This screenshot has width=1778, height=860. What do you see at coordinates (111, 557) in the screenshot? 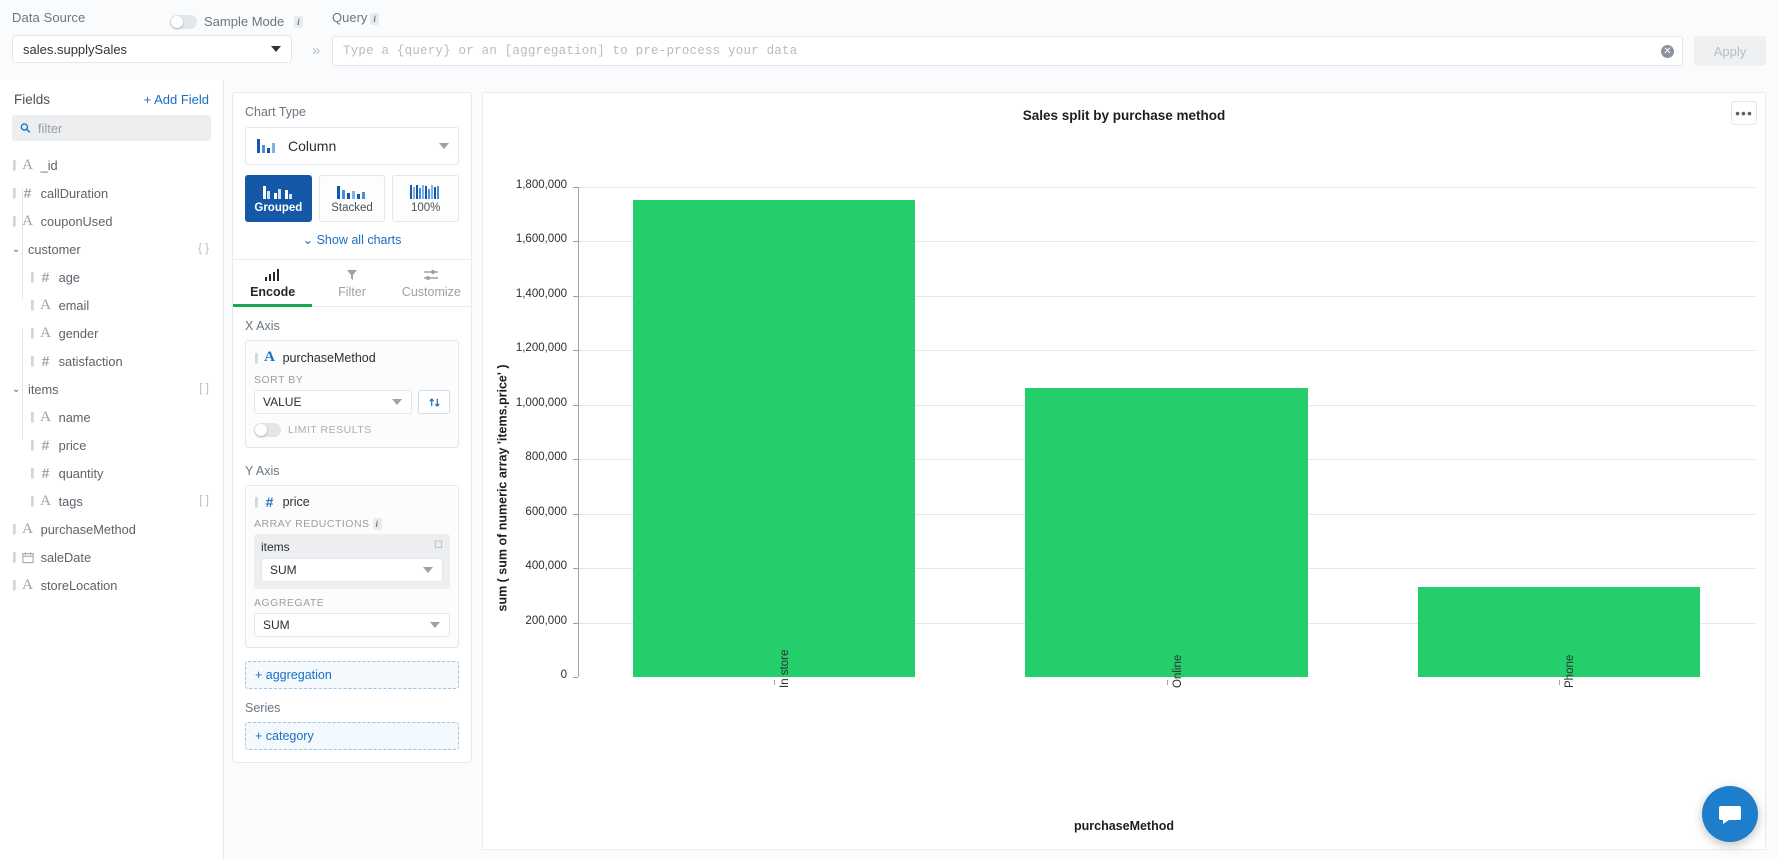
I see `field-row: ||| saleDate` at bounding box center [111, 557].